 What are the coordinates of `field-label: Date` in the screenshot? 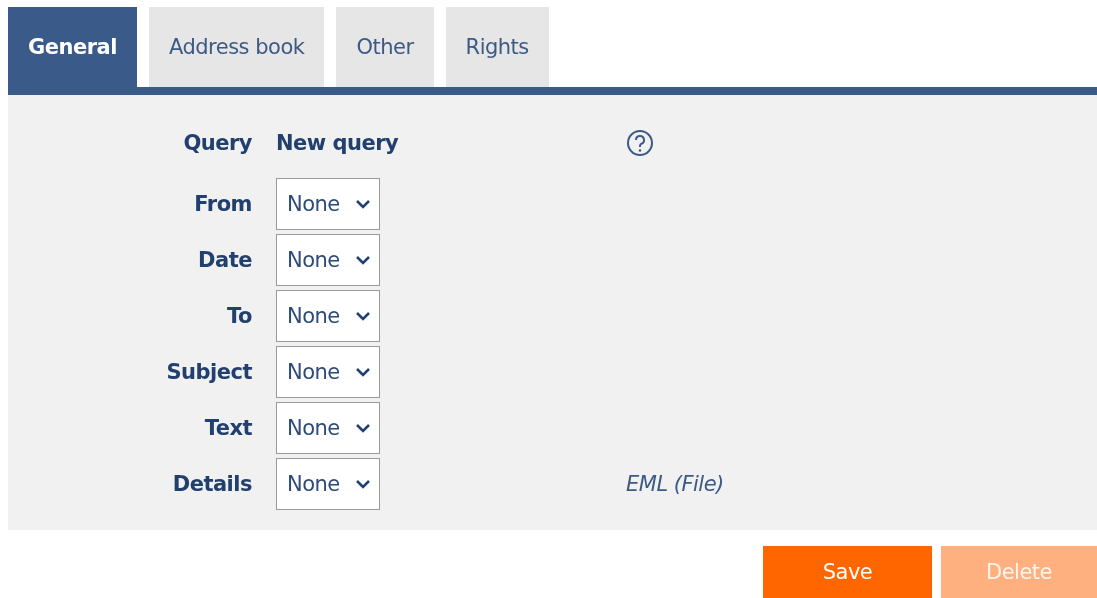 It's located at (225, 260).